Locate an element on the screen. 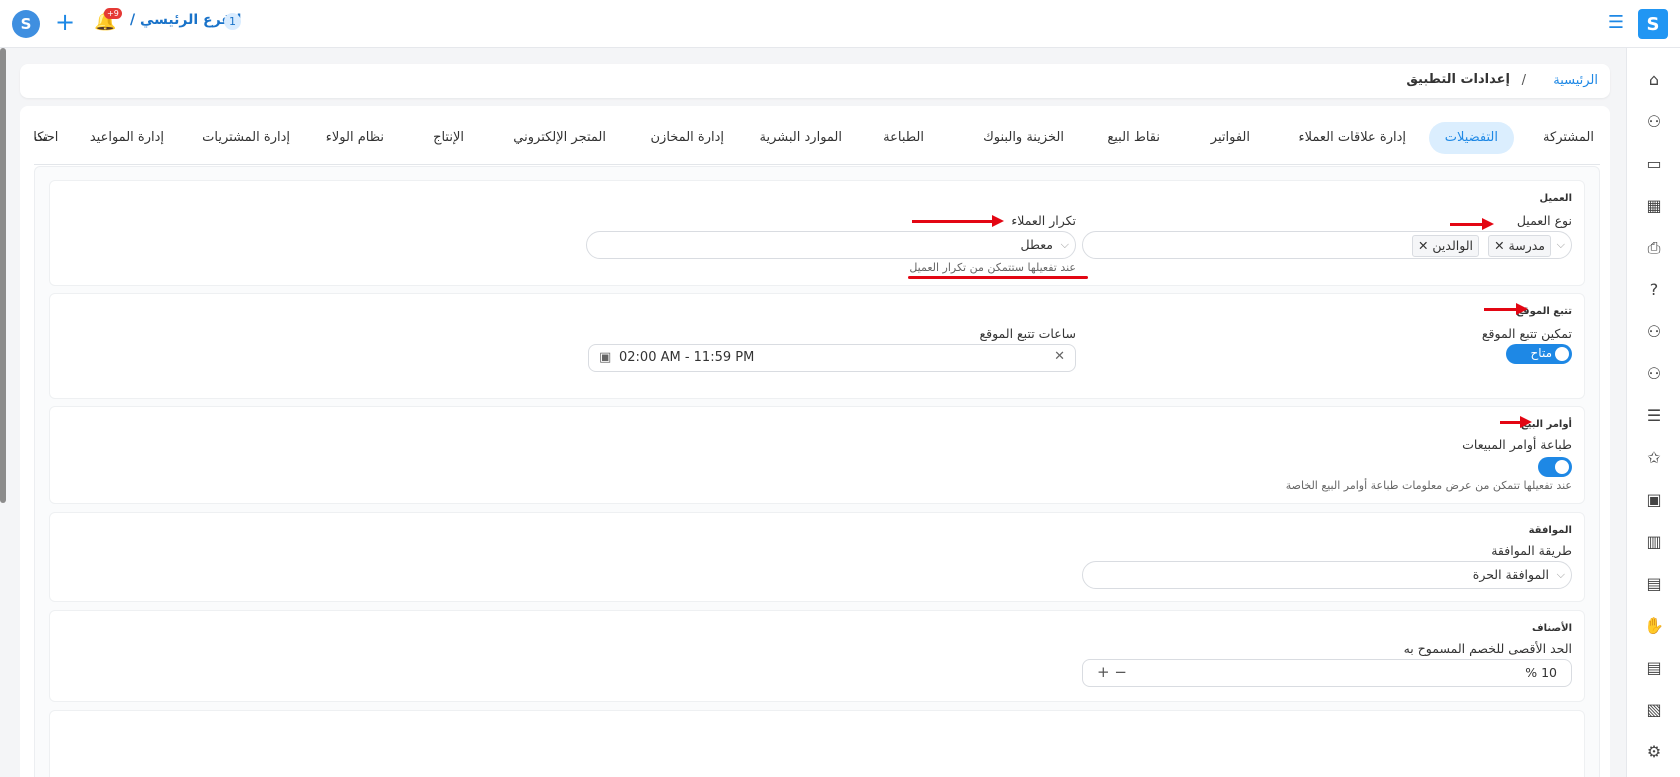 Image resolution: width=1680 pixels, height=777 pixels. hand-icon: ✋ is located at coordinates (1654, 626).